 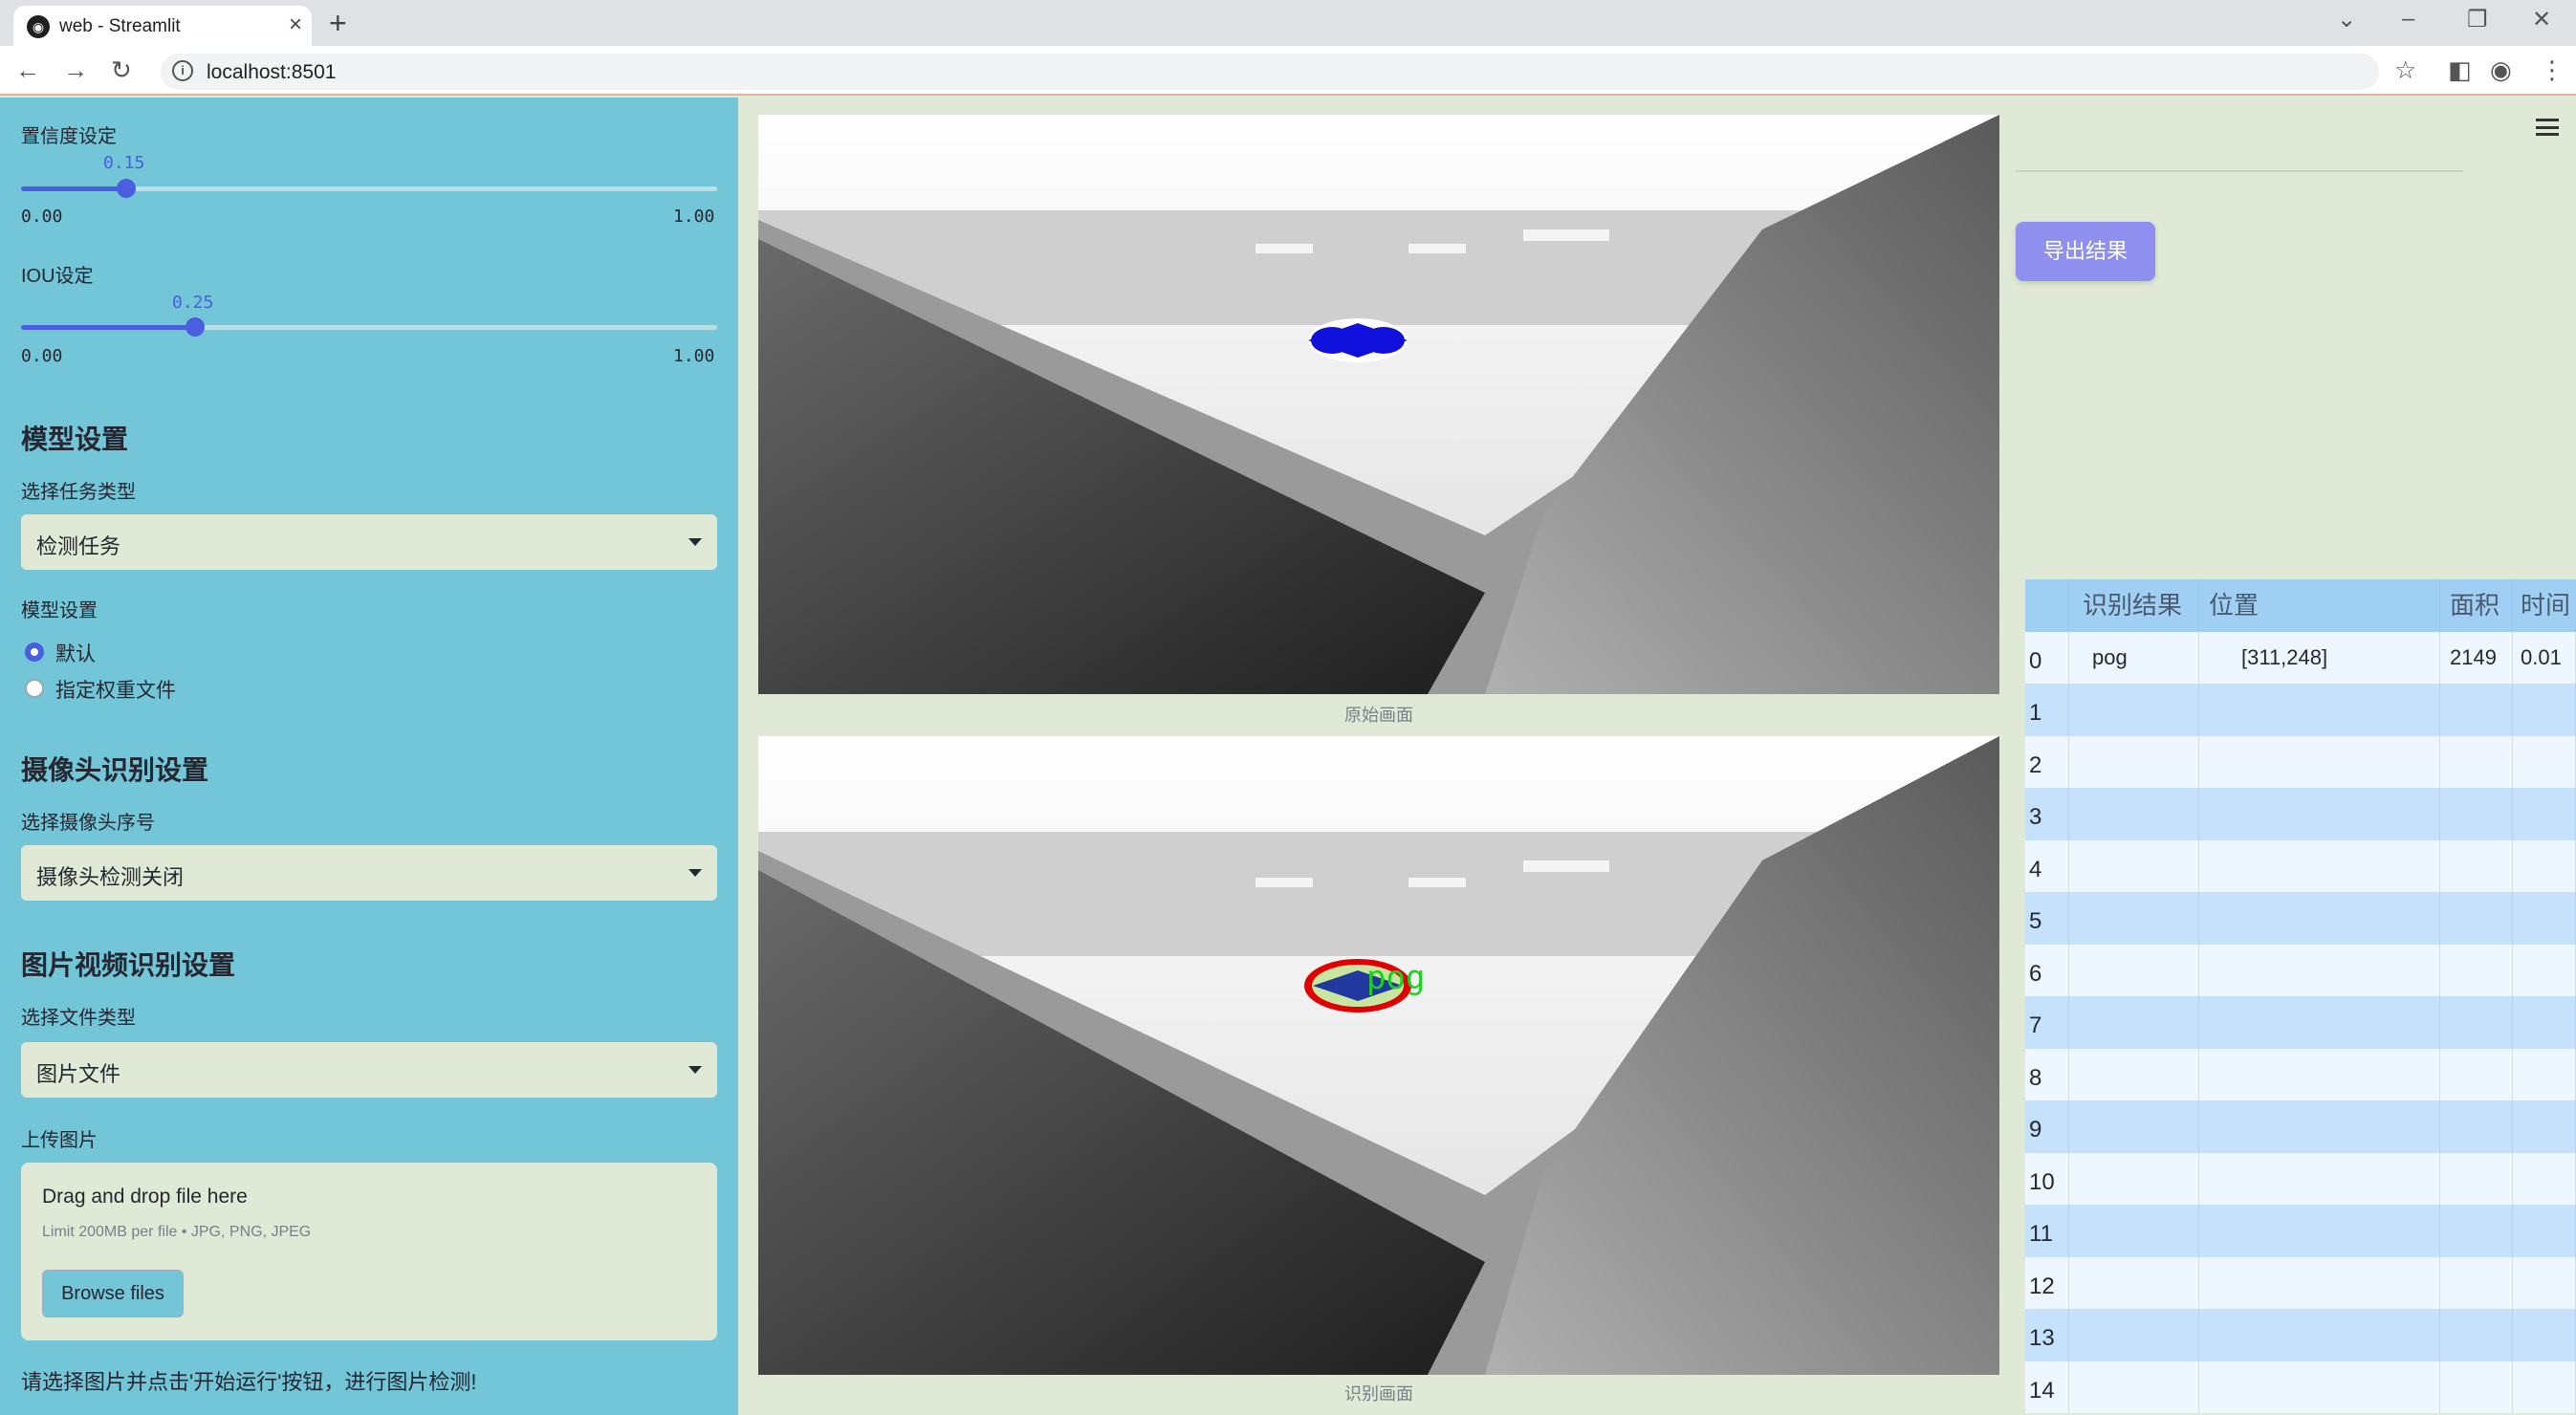 What do you see at coordinates (2047, 605) in the screenshot?
I see `header-index` at bounding box center [2047, 605].